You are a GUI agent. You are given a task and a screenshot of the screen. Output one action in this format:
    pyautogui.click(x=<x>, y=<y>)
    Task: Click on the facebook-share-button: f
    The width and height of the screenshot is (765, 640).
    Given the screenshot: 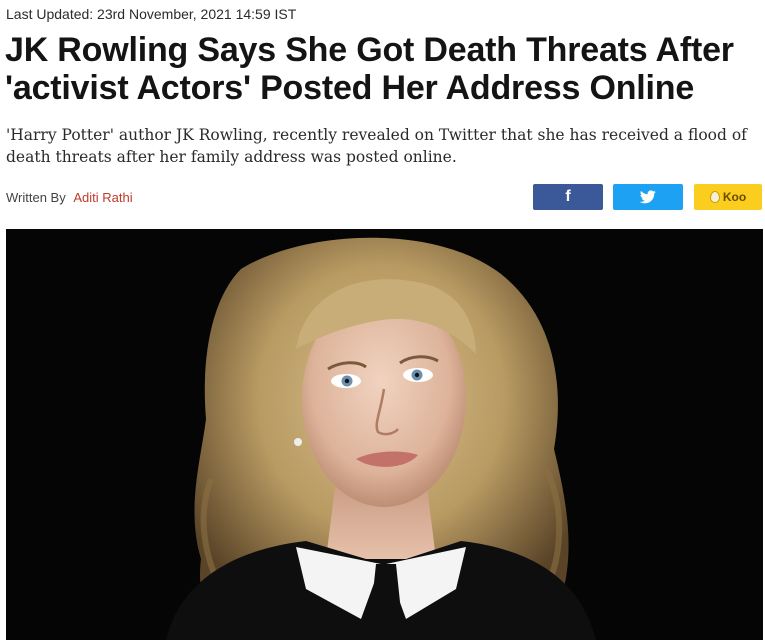 What is the action you would take?
    pyautogui.click(x=568, y=197)
    